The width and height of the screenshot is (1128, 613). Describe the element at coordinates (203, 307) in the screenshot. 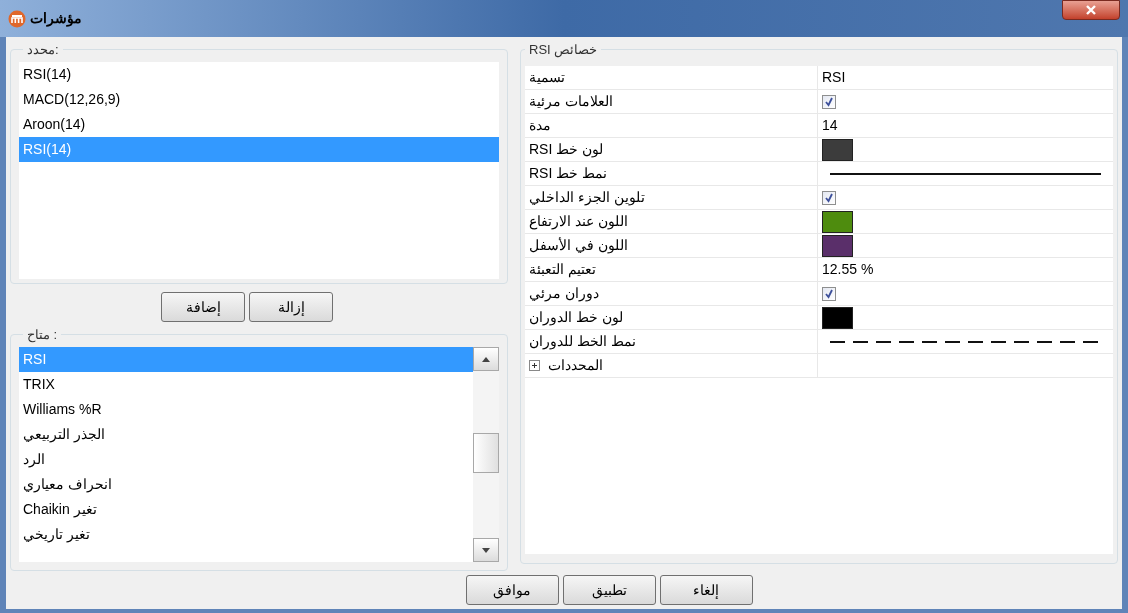

I see `list-button: إضافة` at that location.